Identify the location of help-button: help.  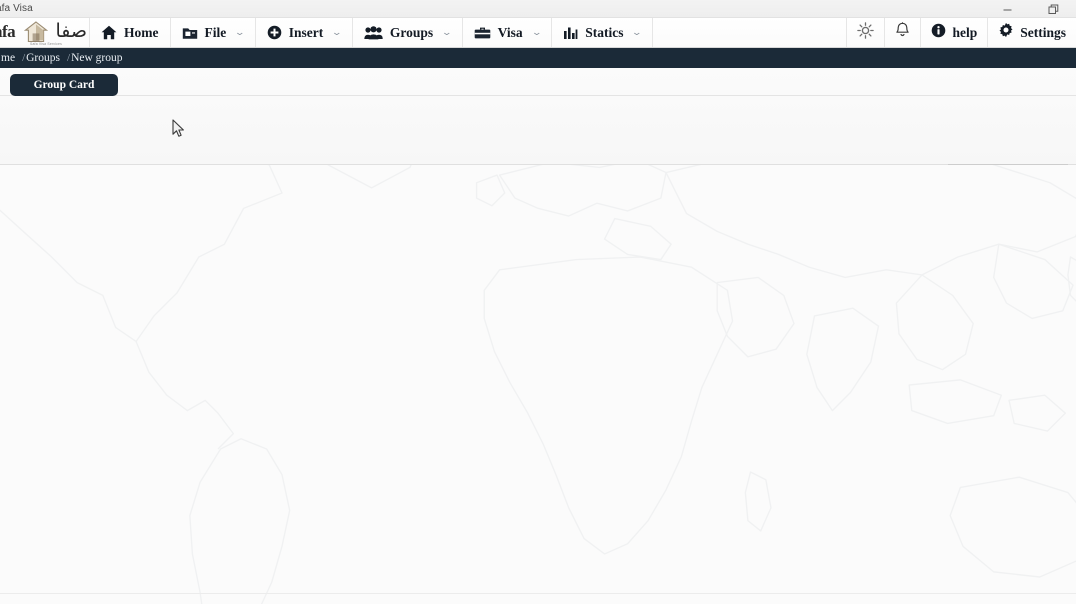
(953, 32).